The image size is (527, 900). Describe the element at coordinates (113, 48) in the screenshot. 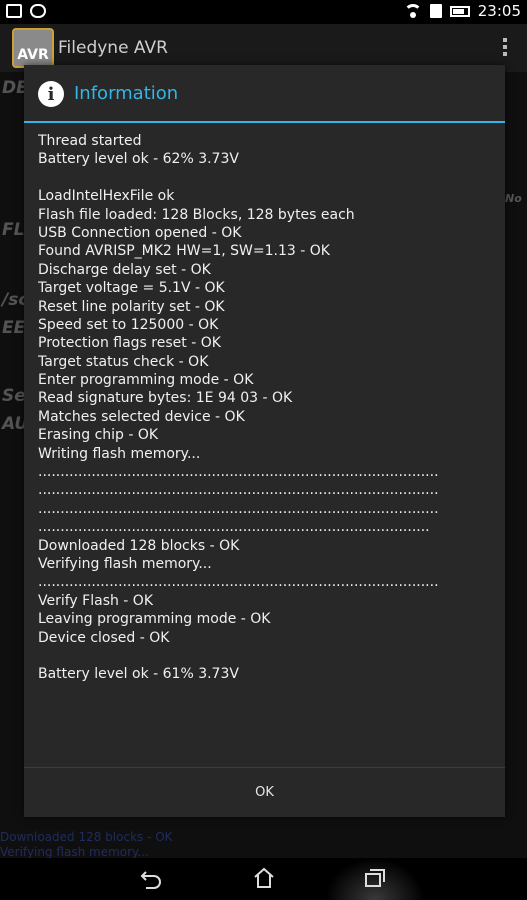

I see `app-title: Filedyne AVR` at that location.